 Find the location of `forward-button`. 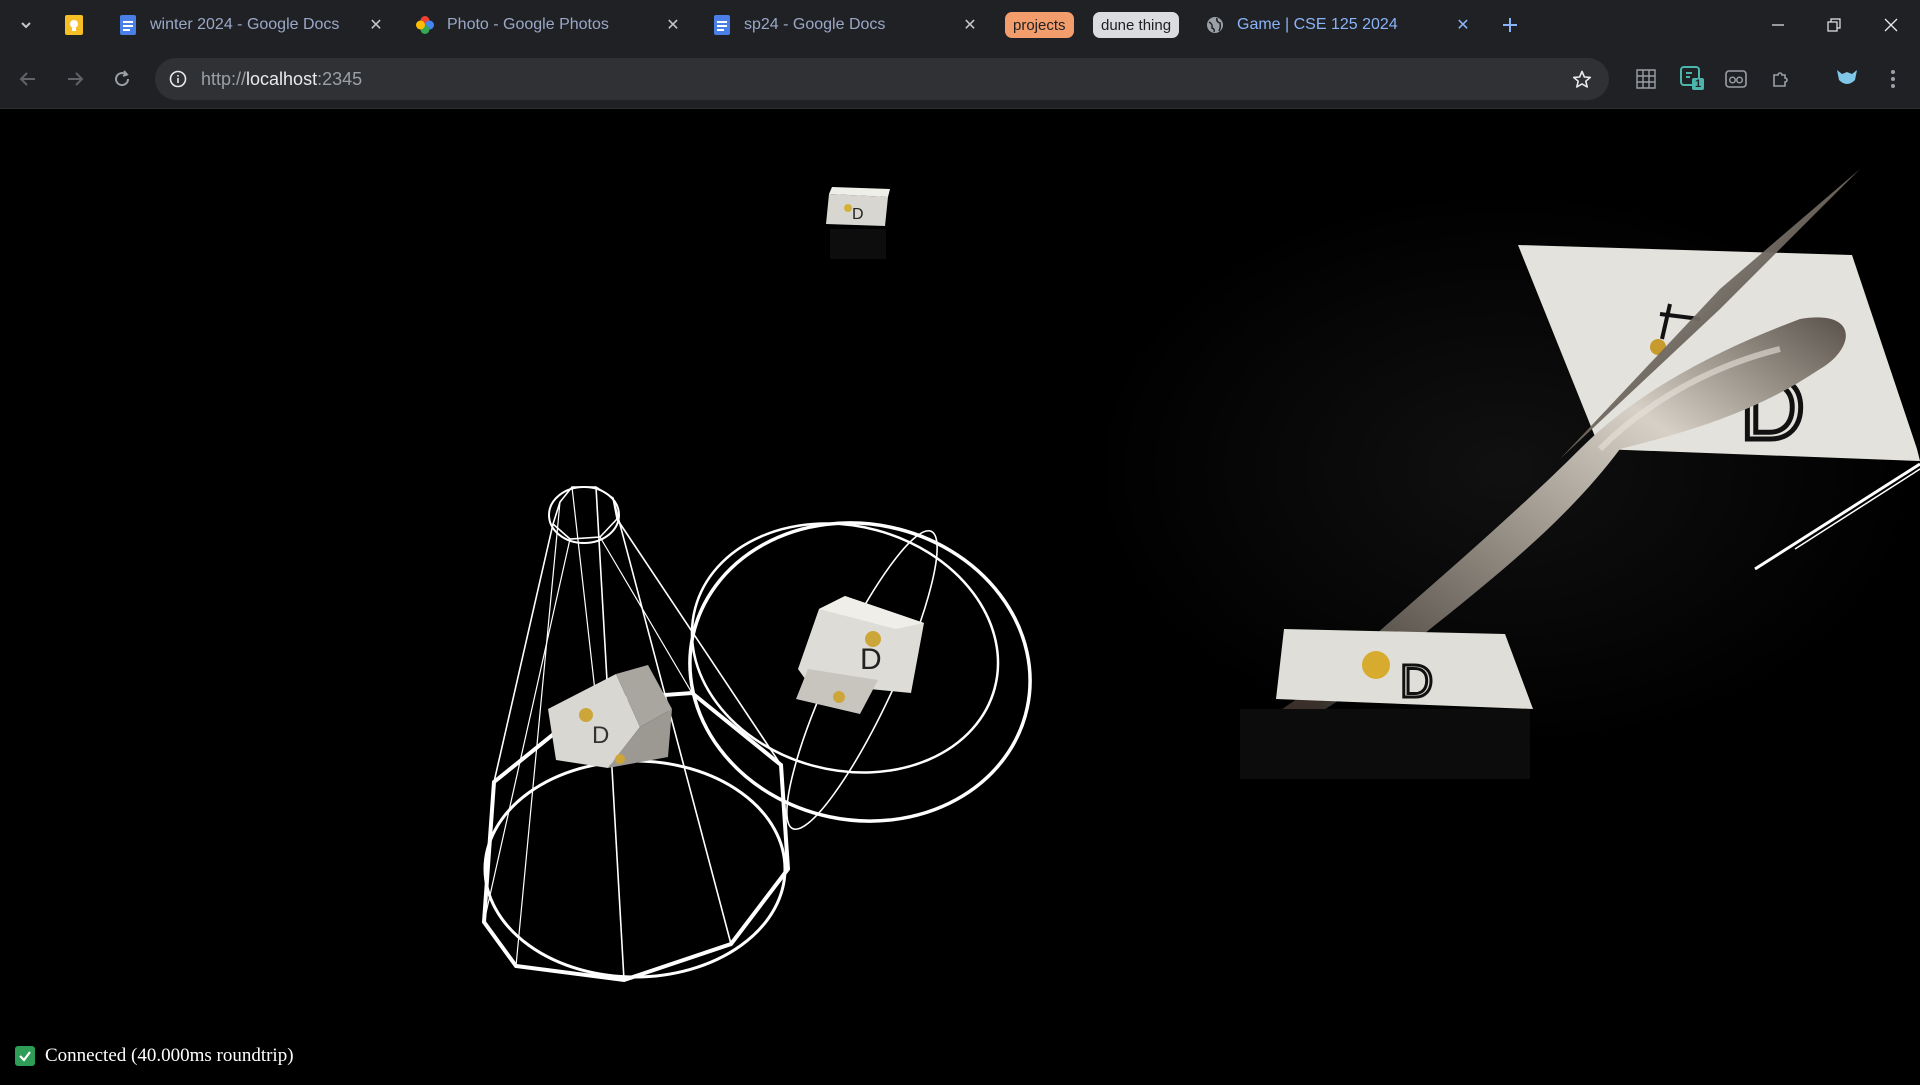

forward-button is located at coordinates (75, 79).